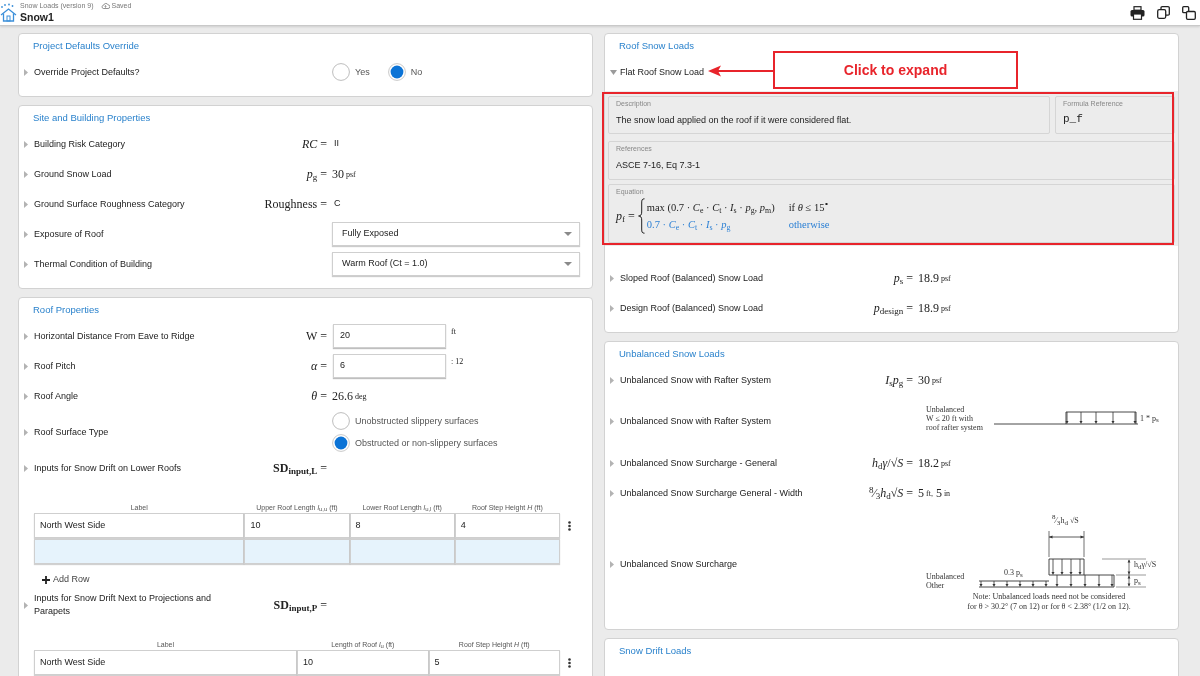 This screenshot has width=1200, height=676. Describe the element at coordinates (402, 525) in the screenshot. I see `table-cell: 8` at that location.